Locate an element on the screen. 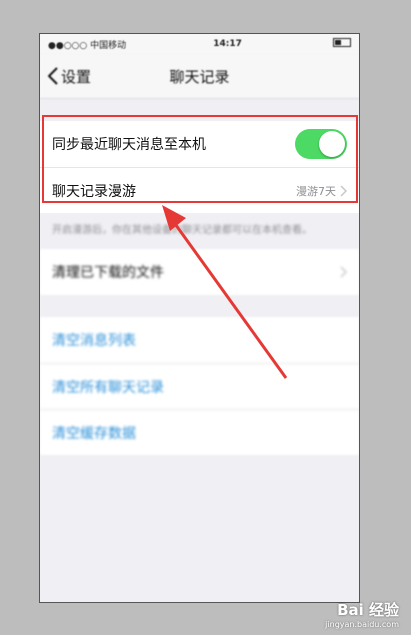  clean-downloaded-files-row: 清理已下载的文件 is located at coordinates (199, 272).